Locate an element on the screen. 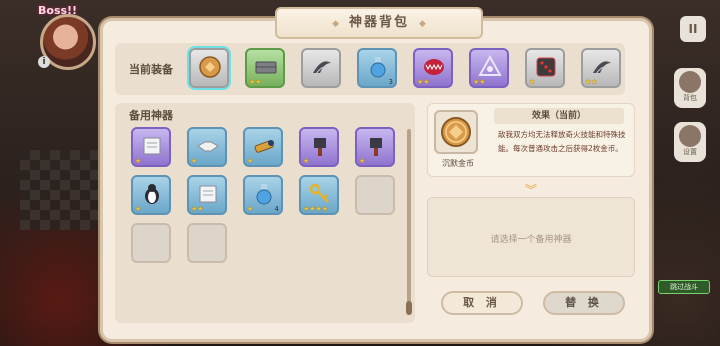  cancel-button: 取 消 is located at coordinates (482, 303).